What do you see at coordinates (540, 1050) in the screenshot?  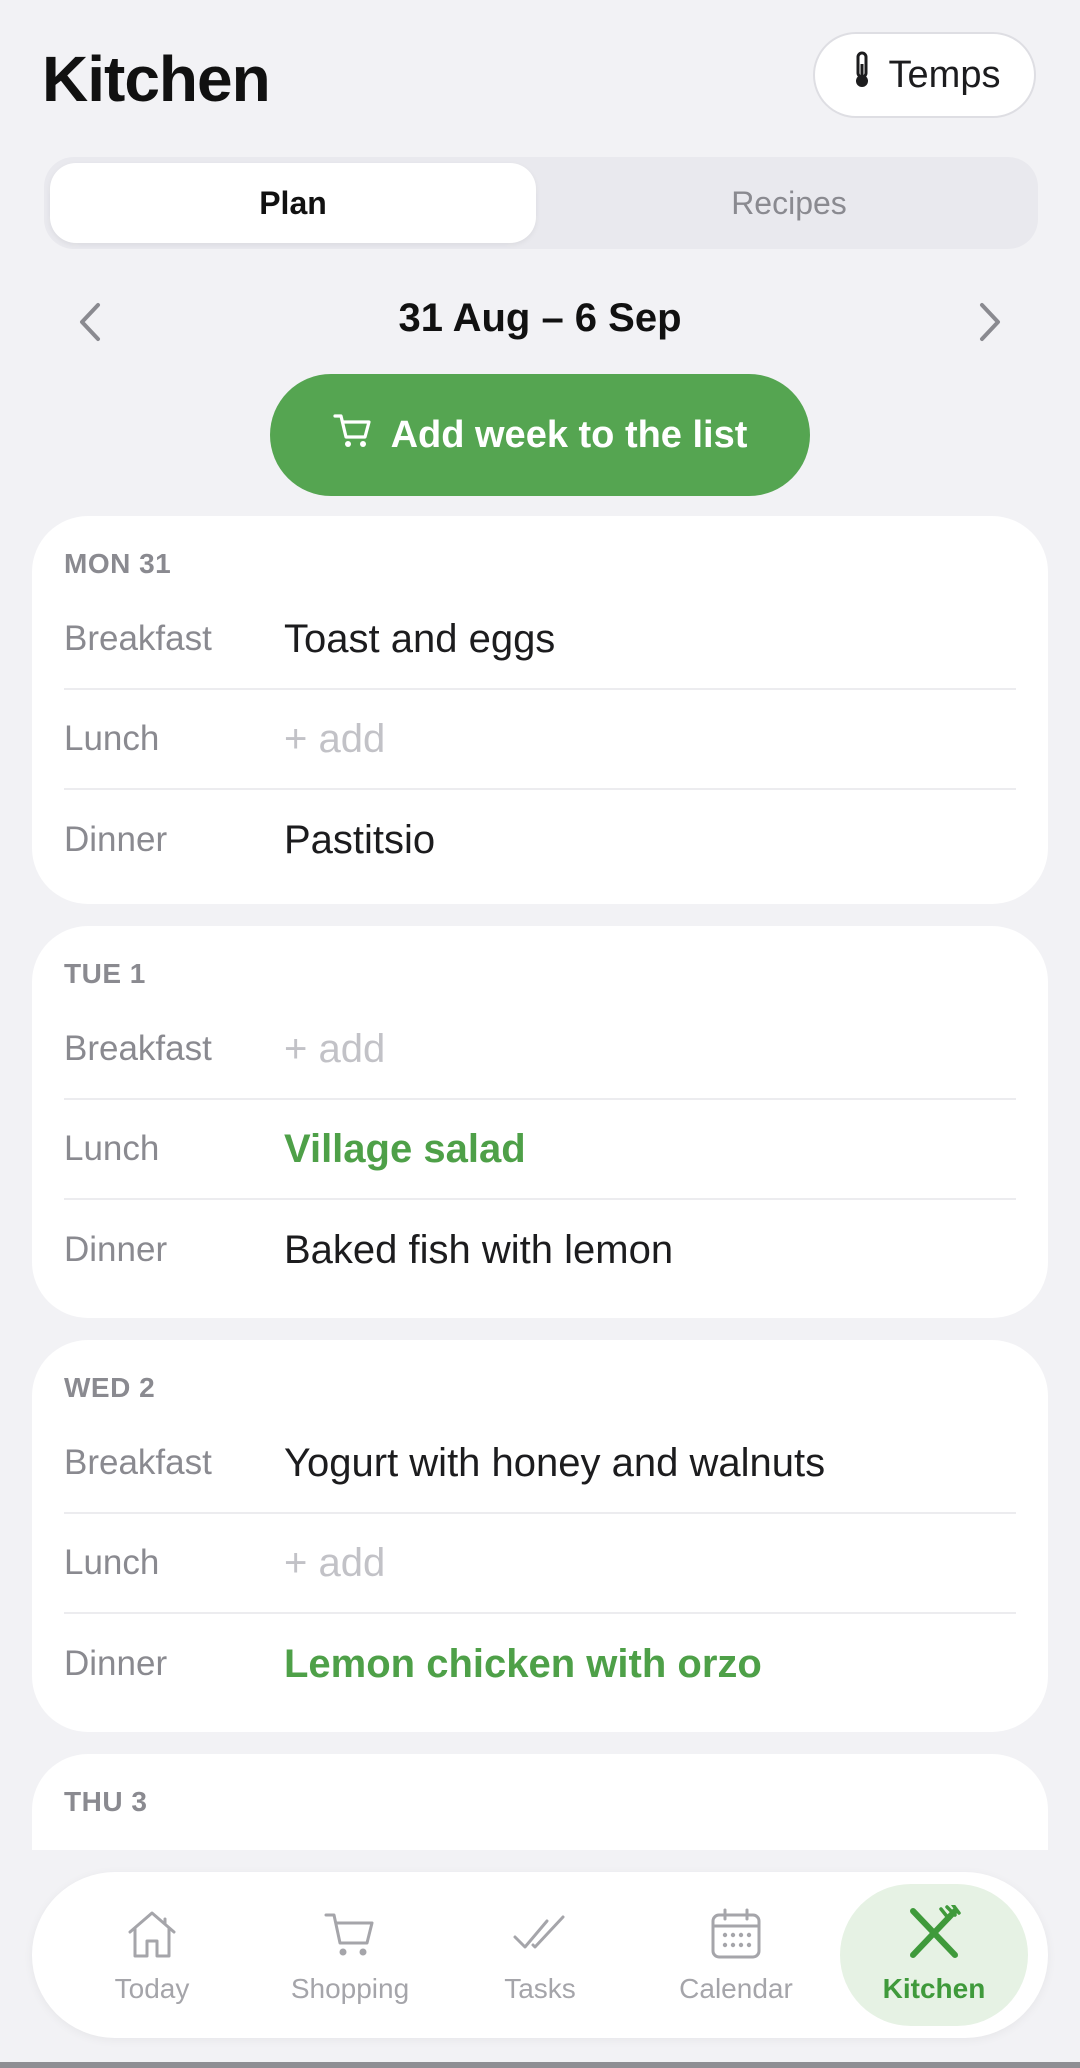 I see `meal-row: Breakfast + add` at bounding box center [540, 1050].